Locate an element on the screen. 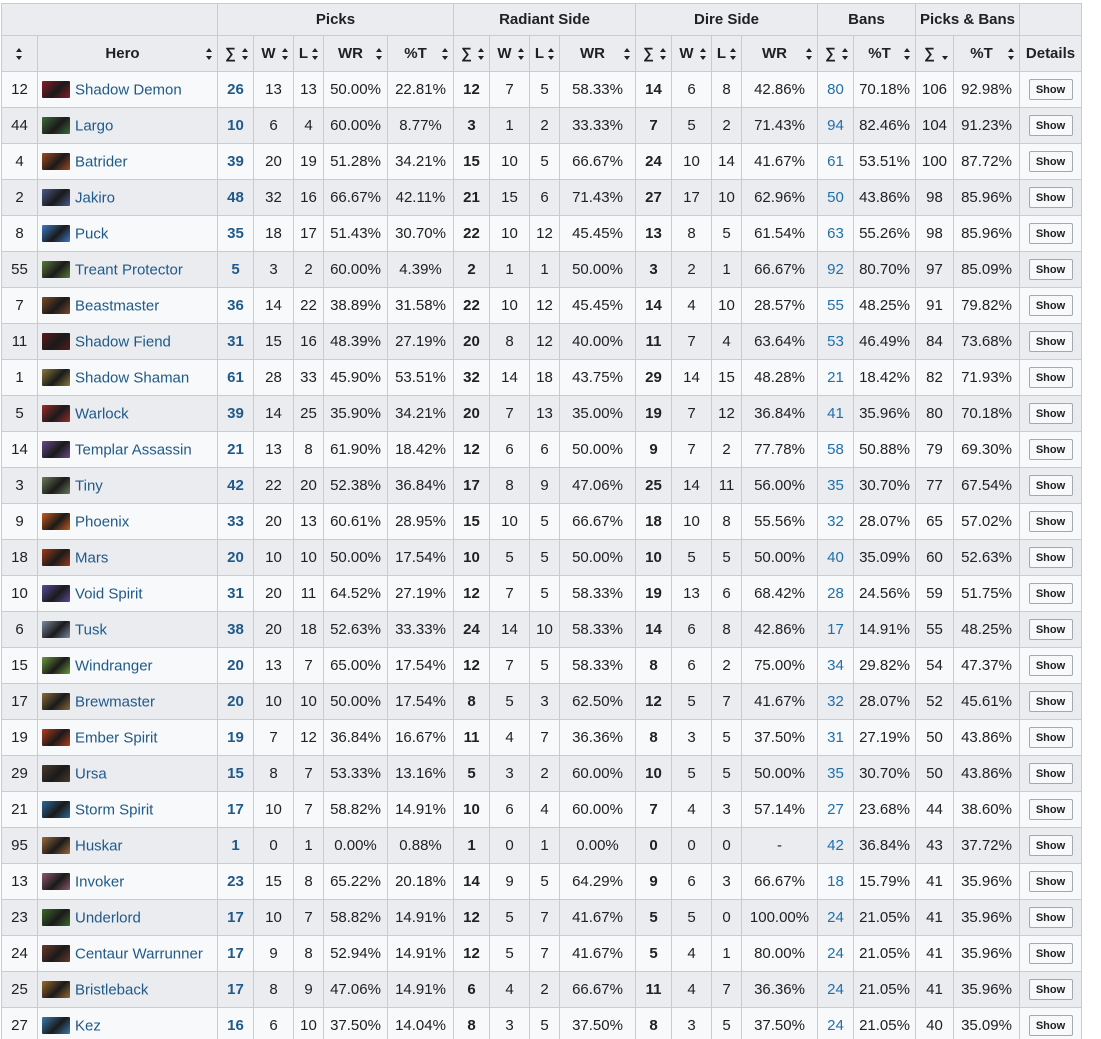 Image resolution: width=1101 pixels, height=1039 pixels. bans-total-cell: 27 is located at coordinates (835, 809).